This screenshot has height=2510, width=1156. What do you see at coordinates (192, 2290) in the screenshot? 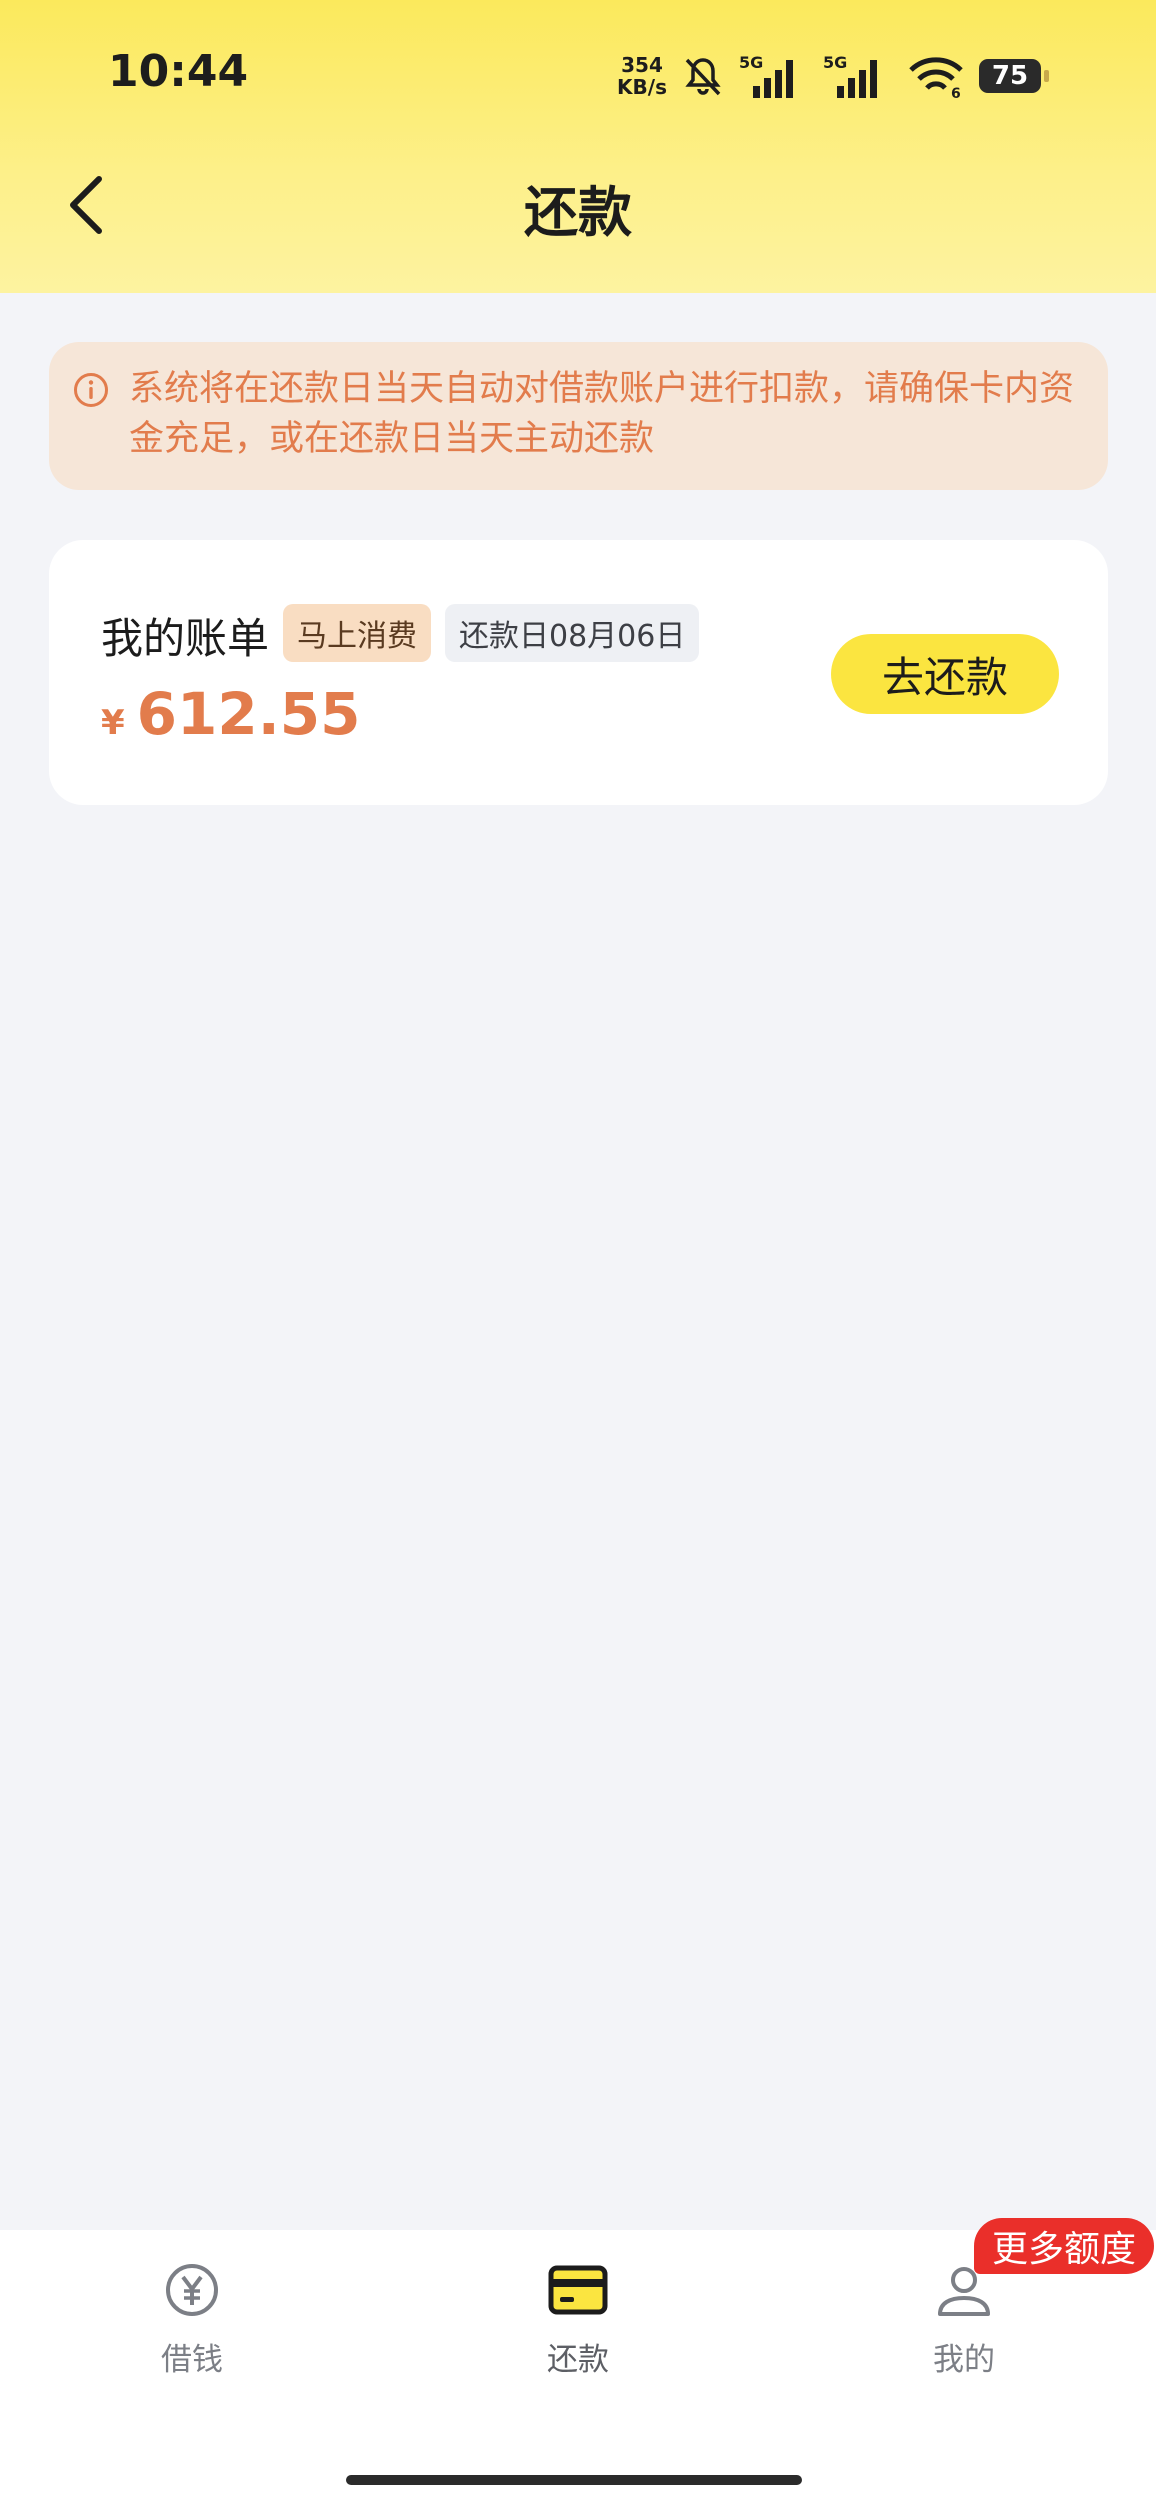
I see `yen-circle-icon` at bounding box center [192, 2290].